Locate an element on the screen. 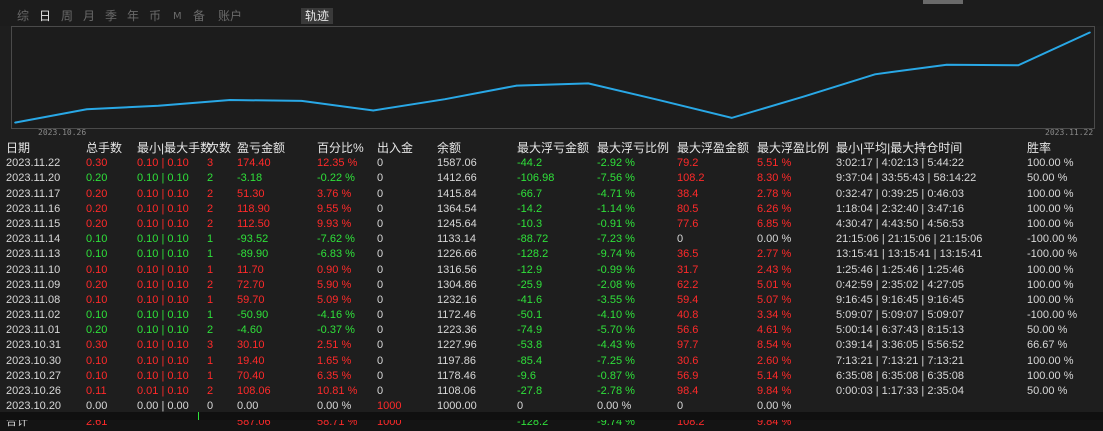 The height and width of the screenshot is (431, 1103). header-total-lots: 总手数 is located at coordinates (104, 148).